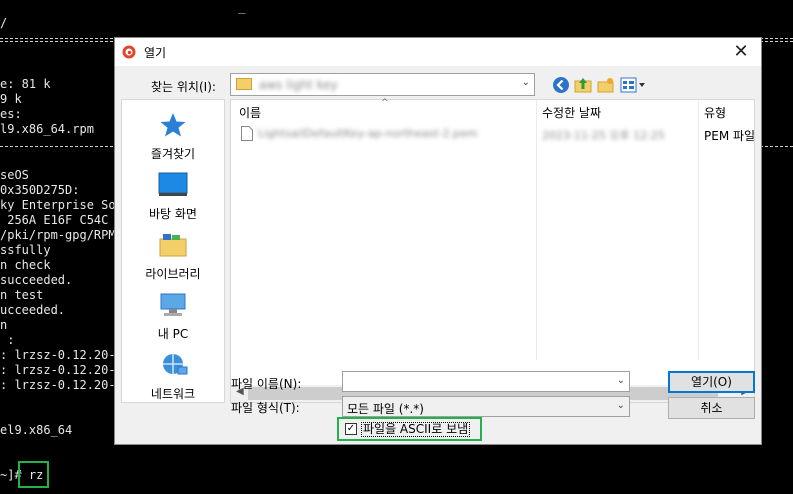 The width and height of the screenshot is (793, 494). Describe the element at coordinates (561, 85) in the screenshot. I see `back-icon` at that location.